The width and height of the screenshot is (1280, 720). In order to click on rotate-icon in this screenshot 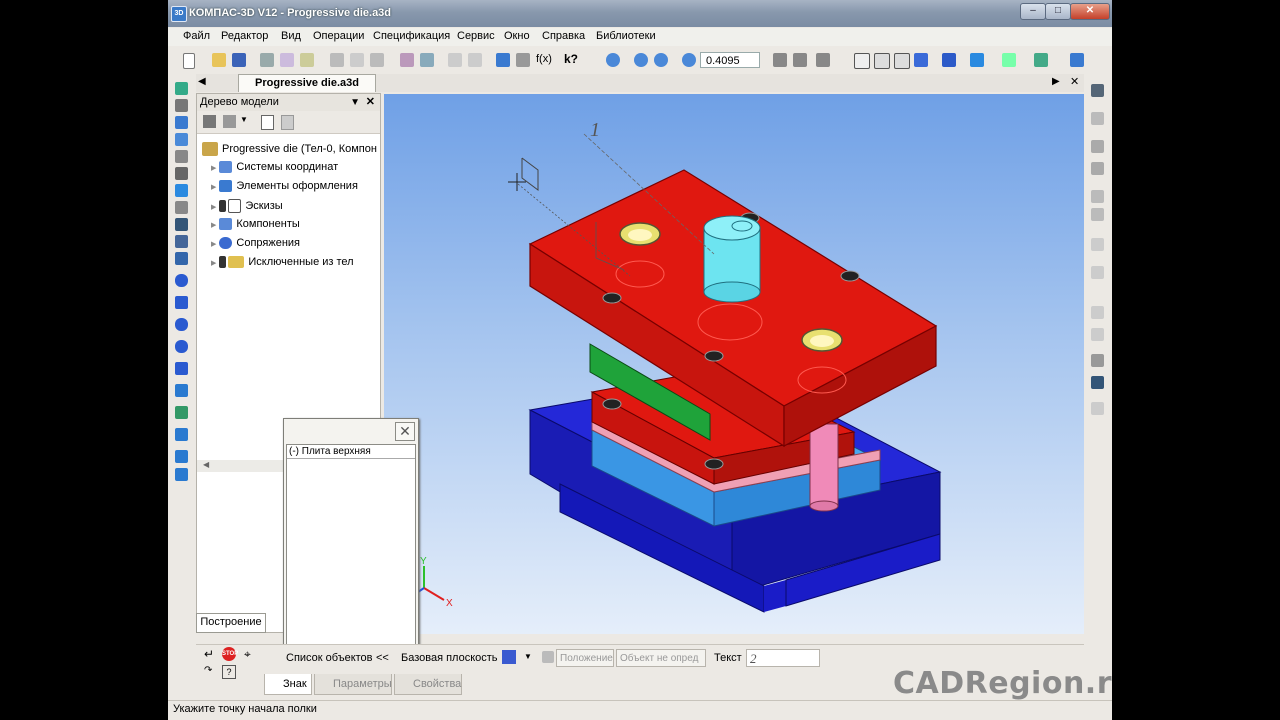, I will do `click(800, 60)`.